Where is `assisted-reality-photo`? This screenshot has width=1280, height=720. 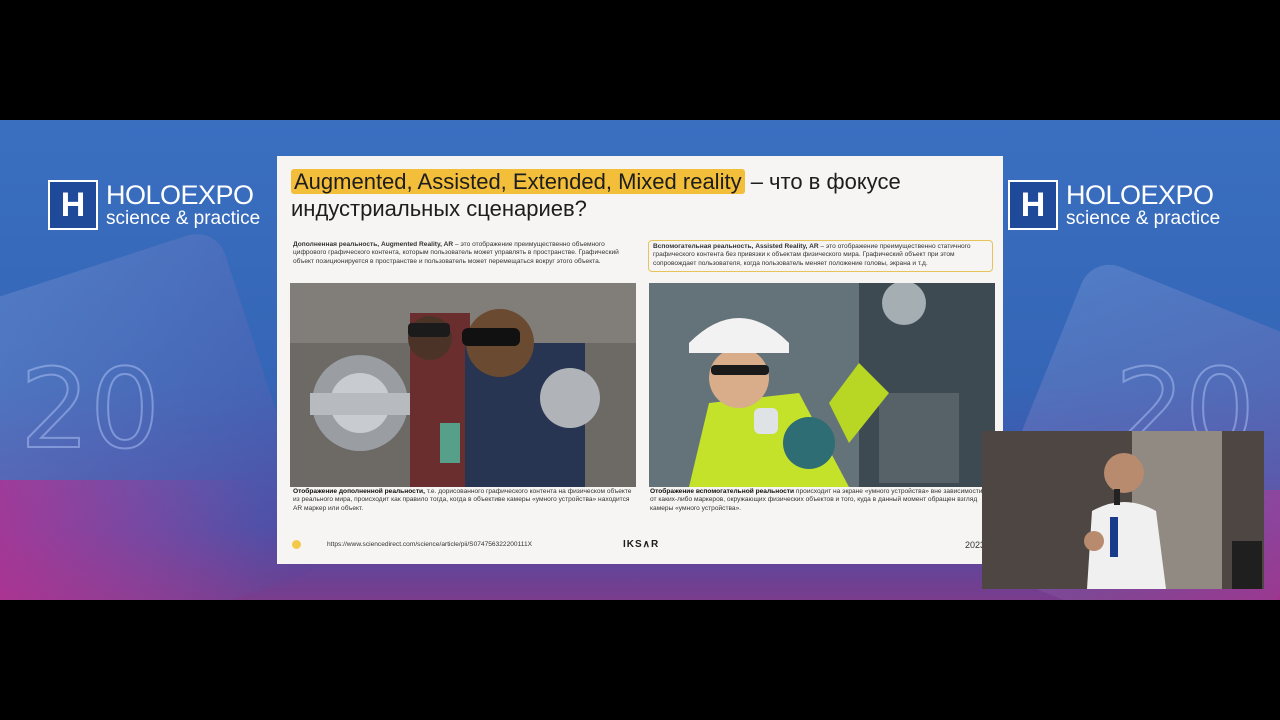
assisted-reality-photo is located at coordinates (822, 385).